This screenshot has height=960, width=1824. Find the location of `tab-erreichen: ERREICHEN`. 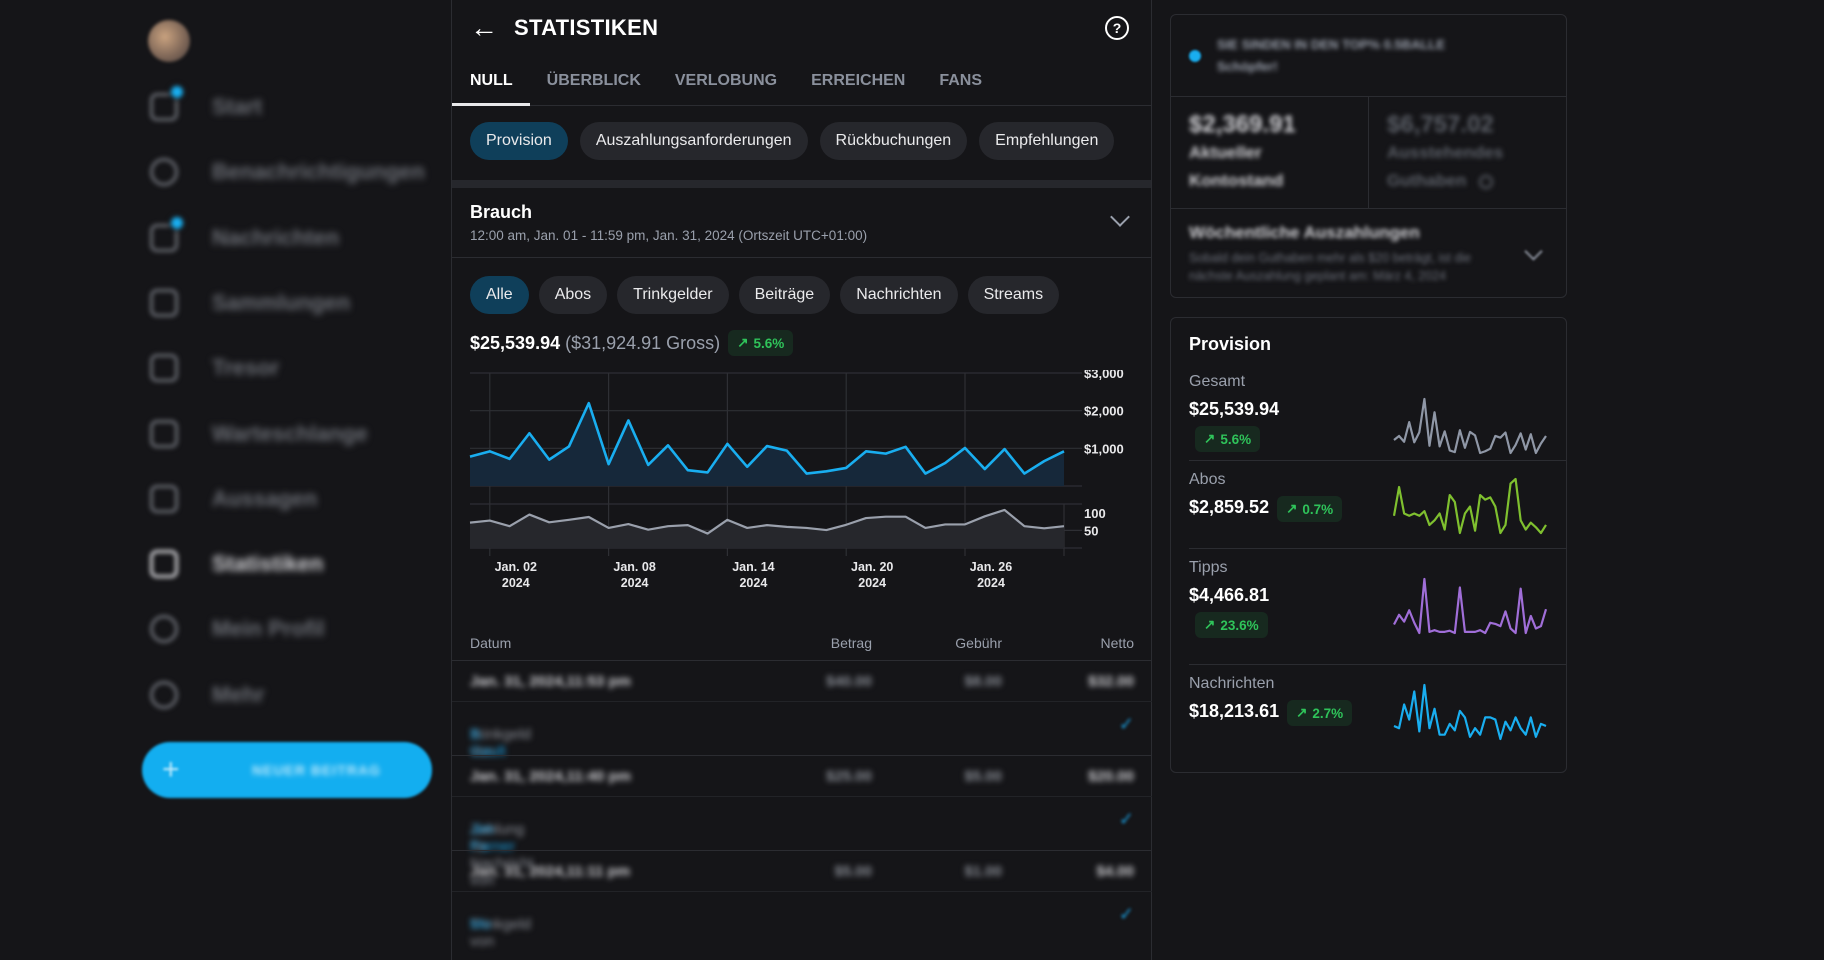

tab-erreichen: ERREICHEN is located at coordinates (858, 80).